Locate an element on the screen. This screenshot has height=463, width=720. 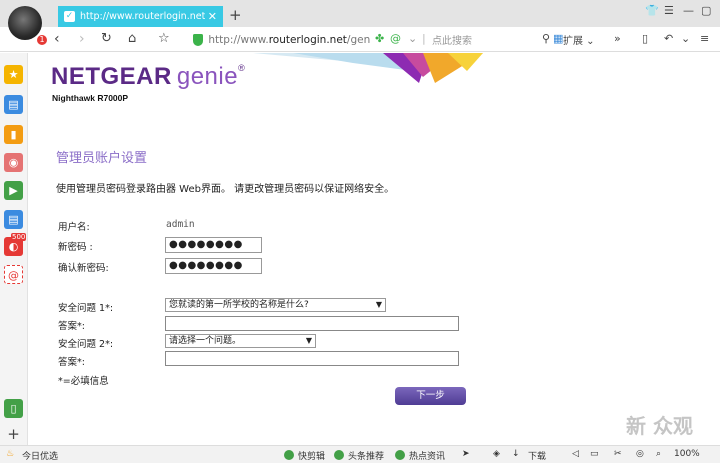
address-bar: http://www.routerlogin.net/genie is located at coordinates (281, 39).